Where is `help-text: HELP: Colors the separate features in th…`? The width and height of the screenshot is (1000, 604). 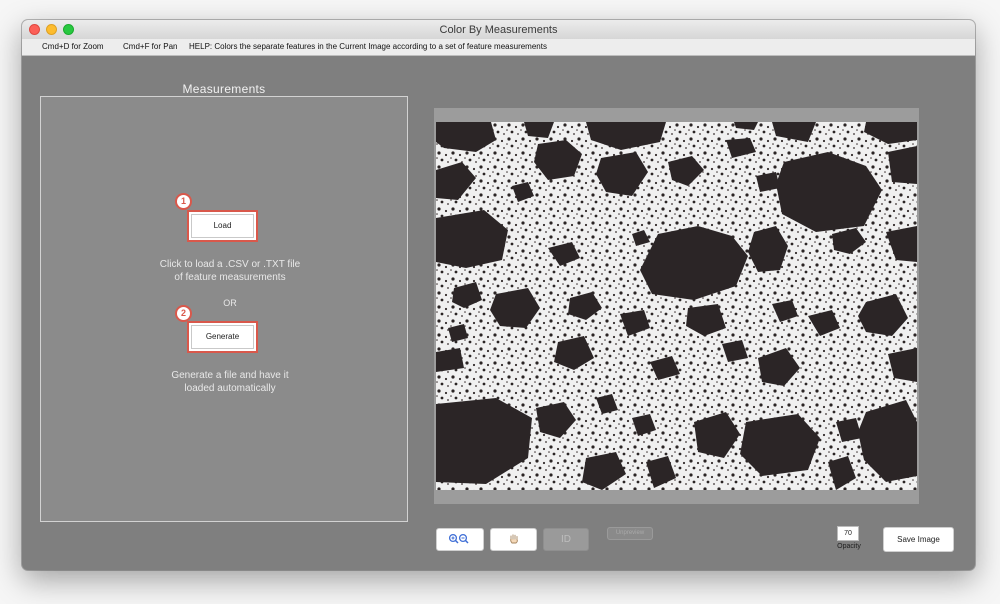
help-text: HELP: Colors the separate features in th… is located at coordinates (368, 46).